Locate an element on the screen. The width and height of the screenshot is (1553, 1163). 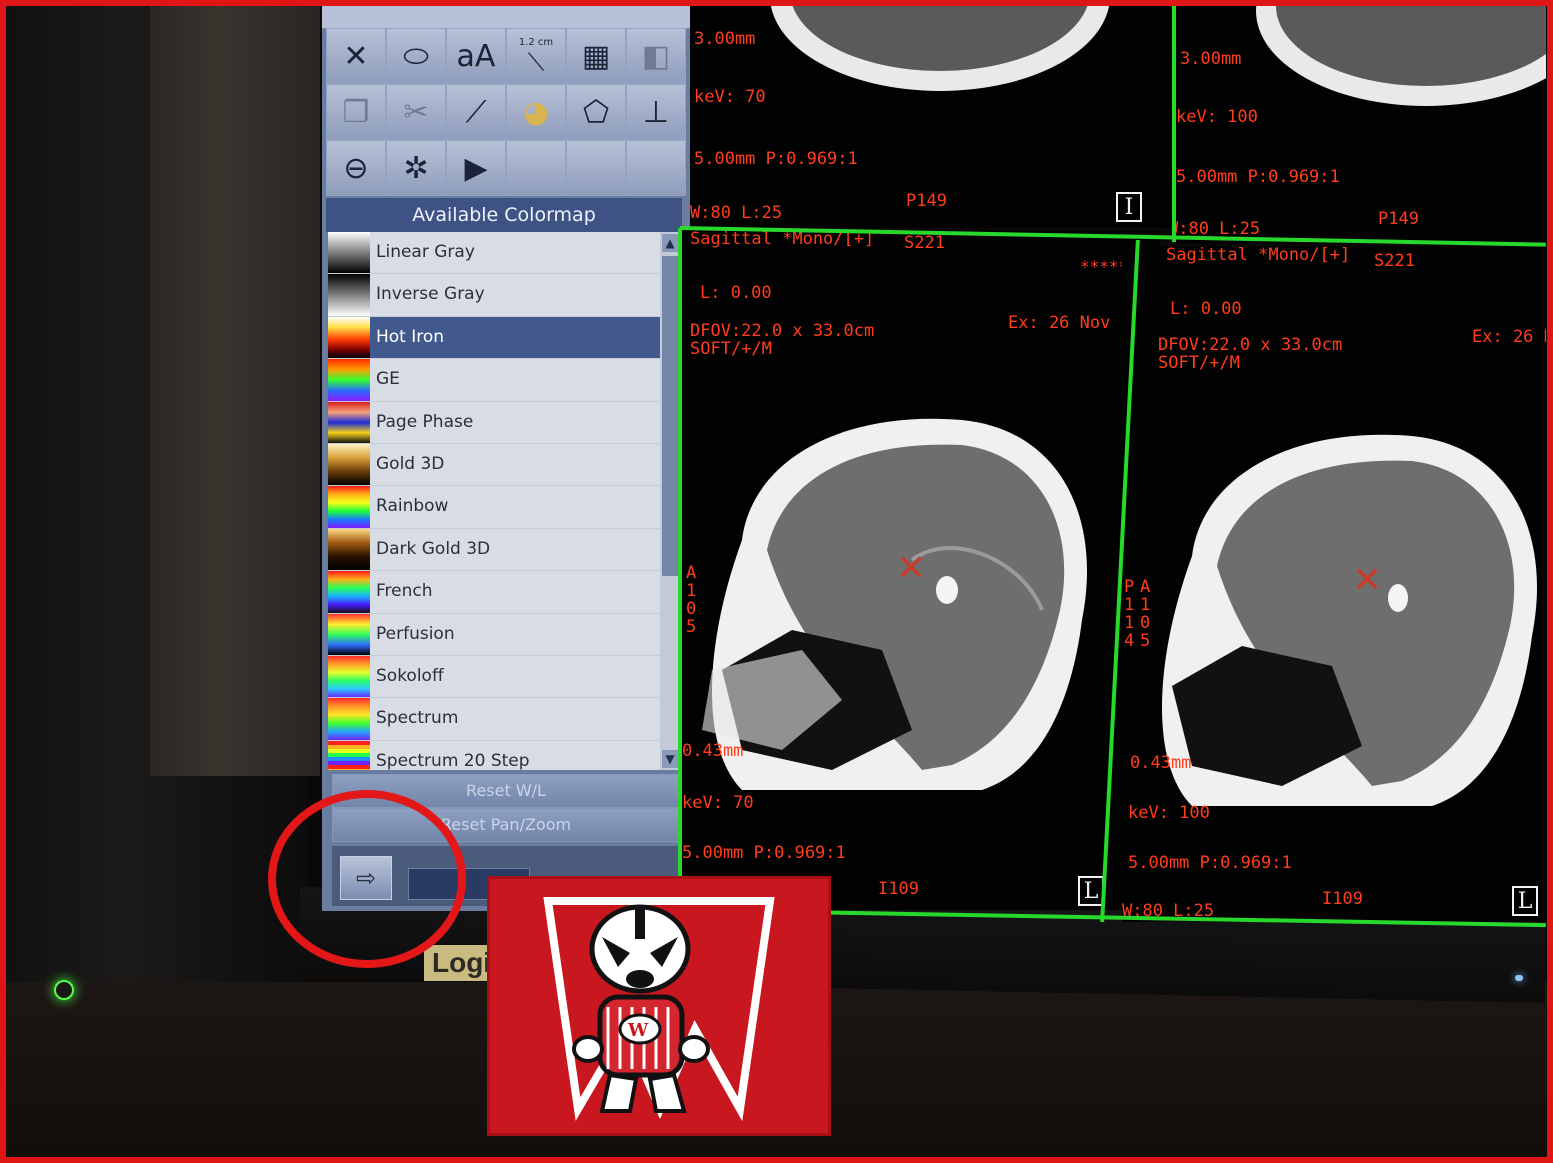
french-swatch is located at coordinates (349, 592).